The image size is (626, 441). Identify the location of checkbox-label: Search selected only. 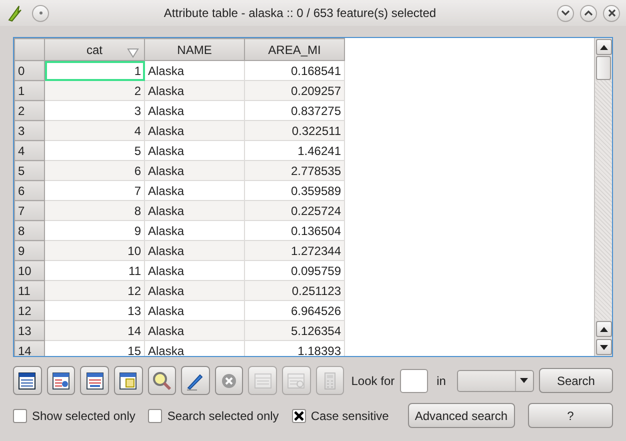
(223, 416).